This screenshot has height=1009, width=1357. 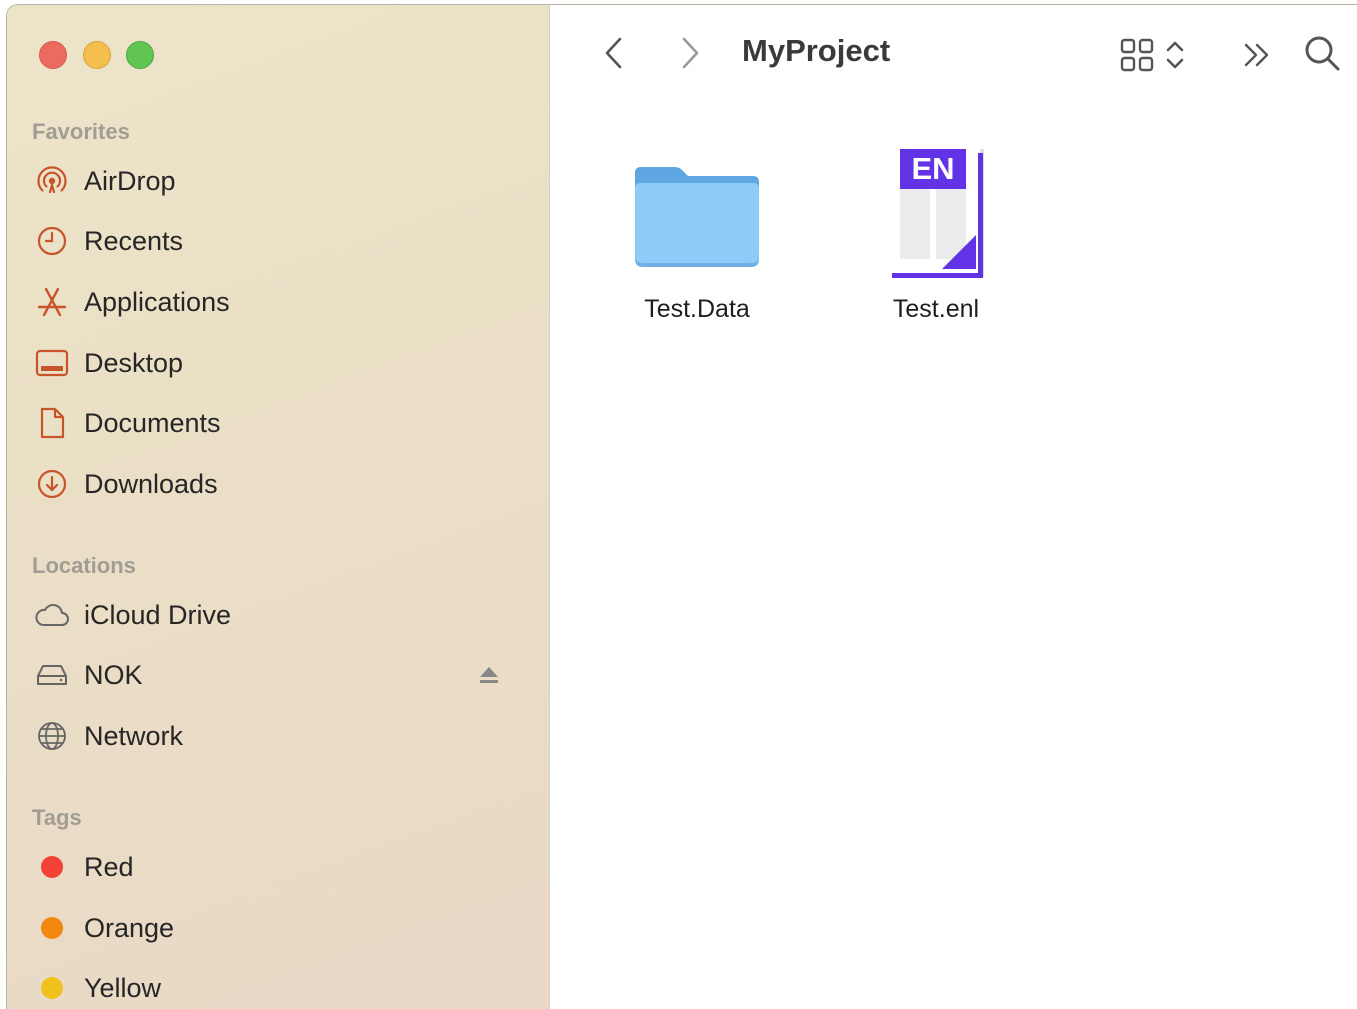 What do you see at coordinates (52, 615) in the screenshot?
I see `cloud-icon` at bounding box center [52, 615].